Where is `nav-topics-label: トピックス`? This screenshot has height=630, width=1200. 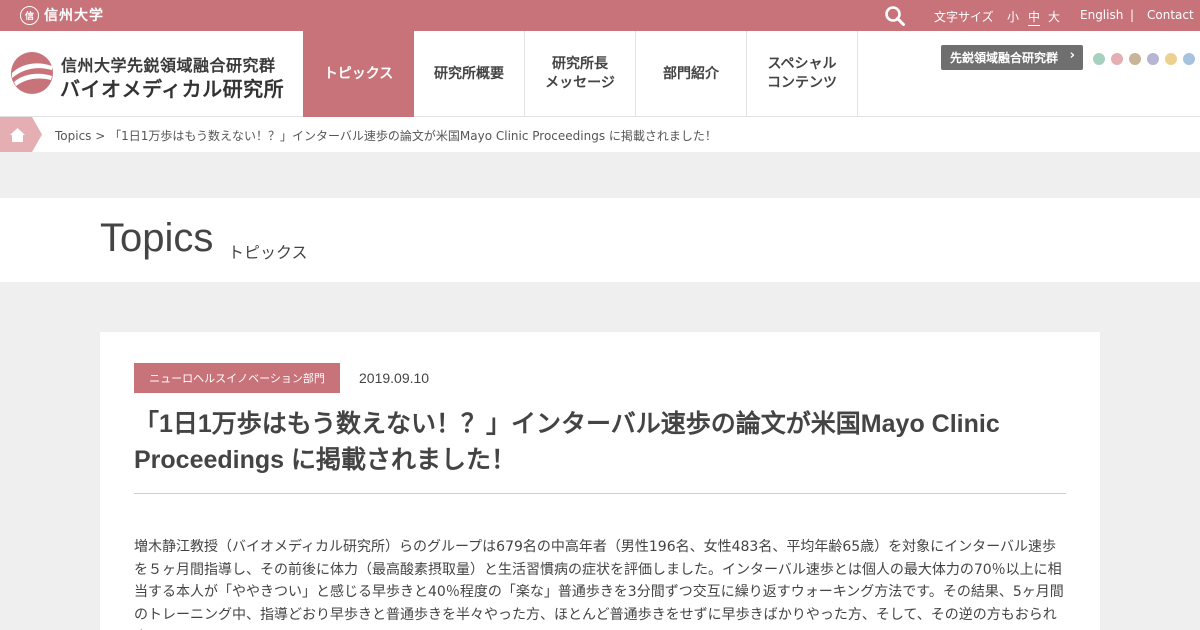
nav-topics-label: トピックス is located at coordinates (358, 73).